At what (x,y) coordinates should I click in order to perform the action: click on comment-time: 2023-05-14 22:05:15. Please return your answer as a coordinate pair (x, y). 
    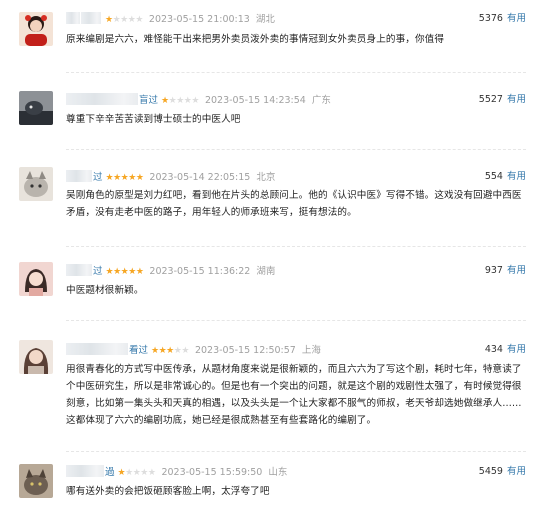
    Looking at the image, I should click on (200, 177).